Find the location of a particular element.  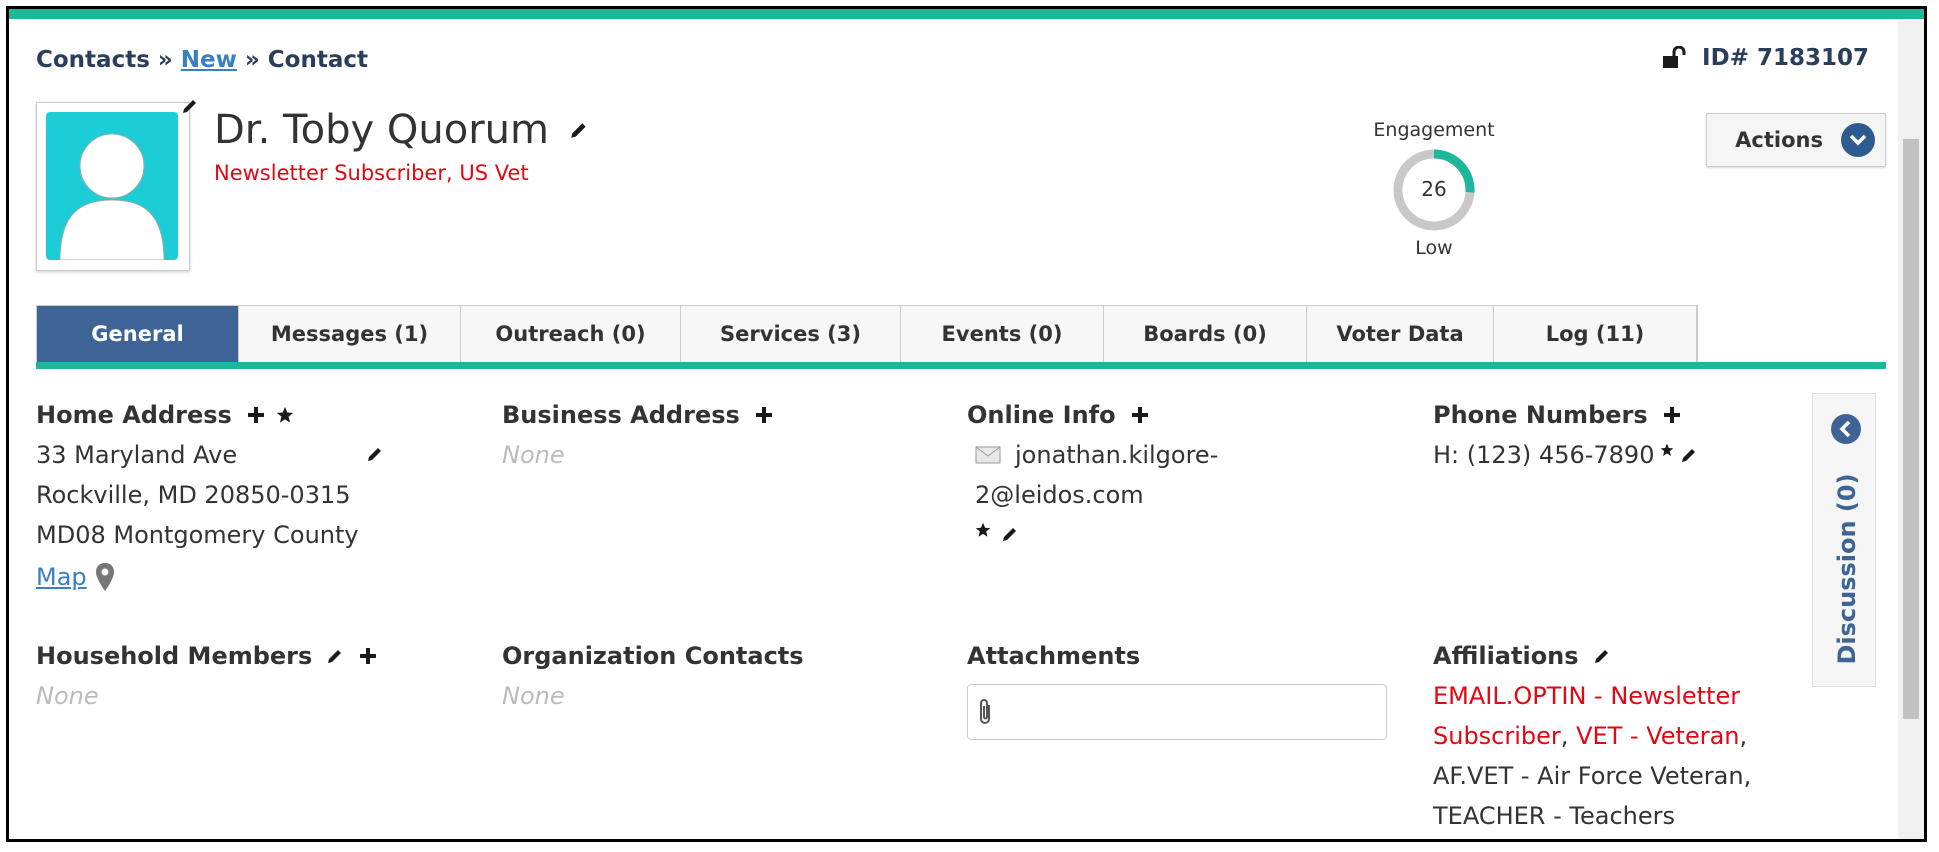

add-household-plus-icon is located at coordinates (368, 656).